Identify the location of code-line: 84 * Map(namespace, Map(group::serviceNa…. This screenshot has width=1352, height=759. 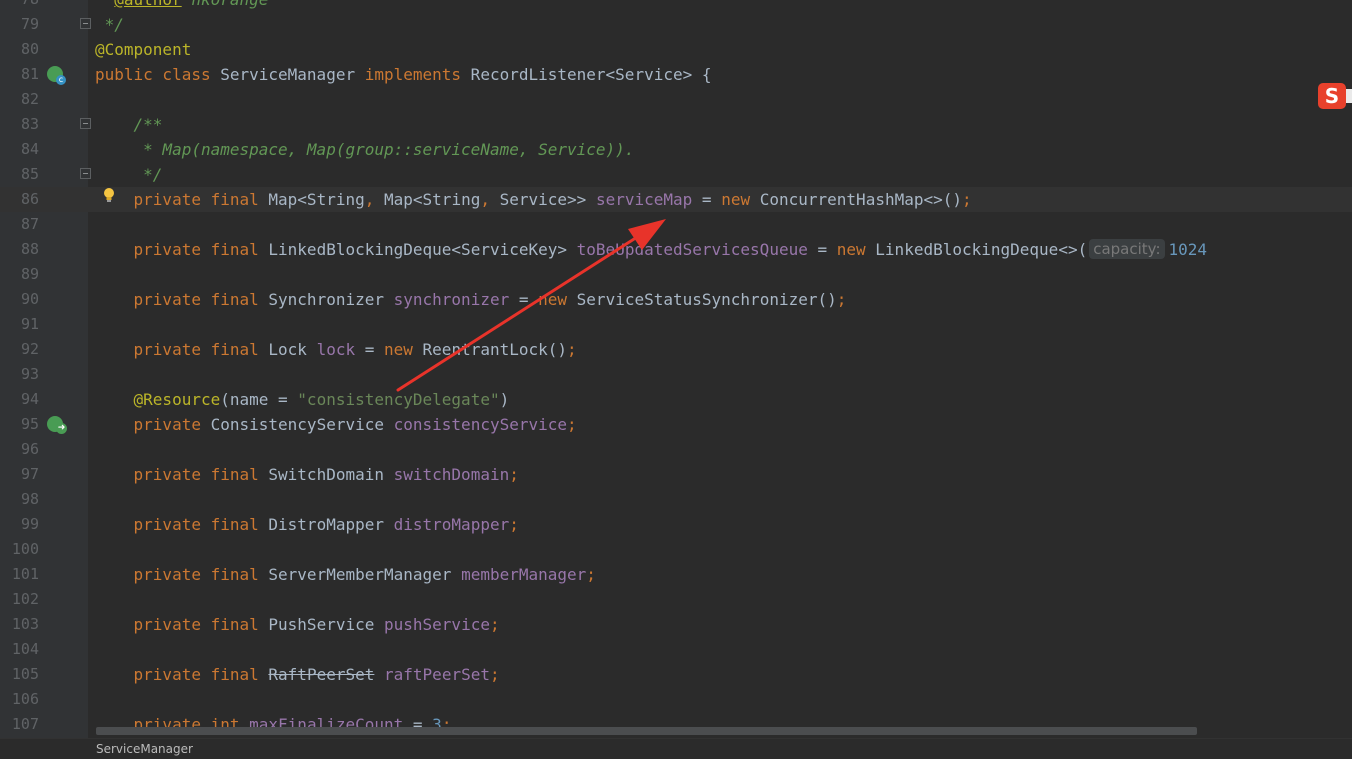
(676, 149).